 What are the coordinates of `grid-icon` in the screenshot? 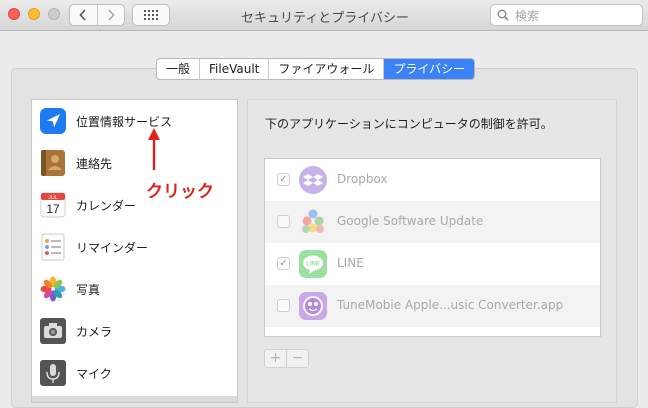 It's located at (151, 15).